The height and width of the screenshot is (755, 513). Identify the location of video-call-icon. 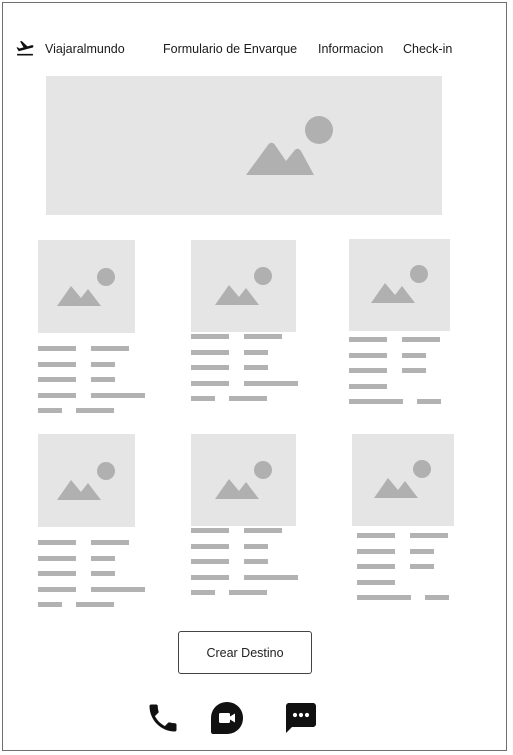
(227, 718).